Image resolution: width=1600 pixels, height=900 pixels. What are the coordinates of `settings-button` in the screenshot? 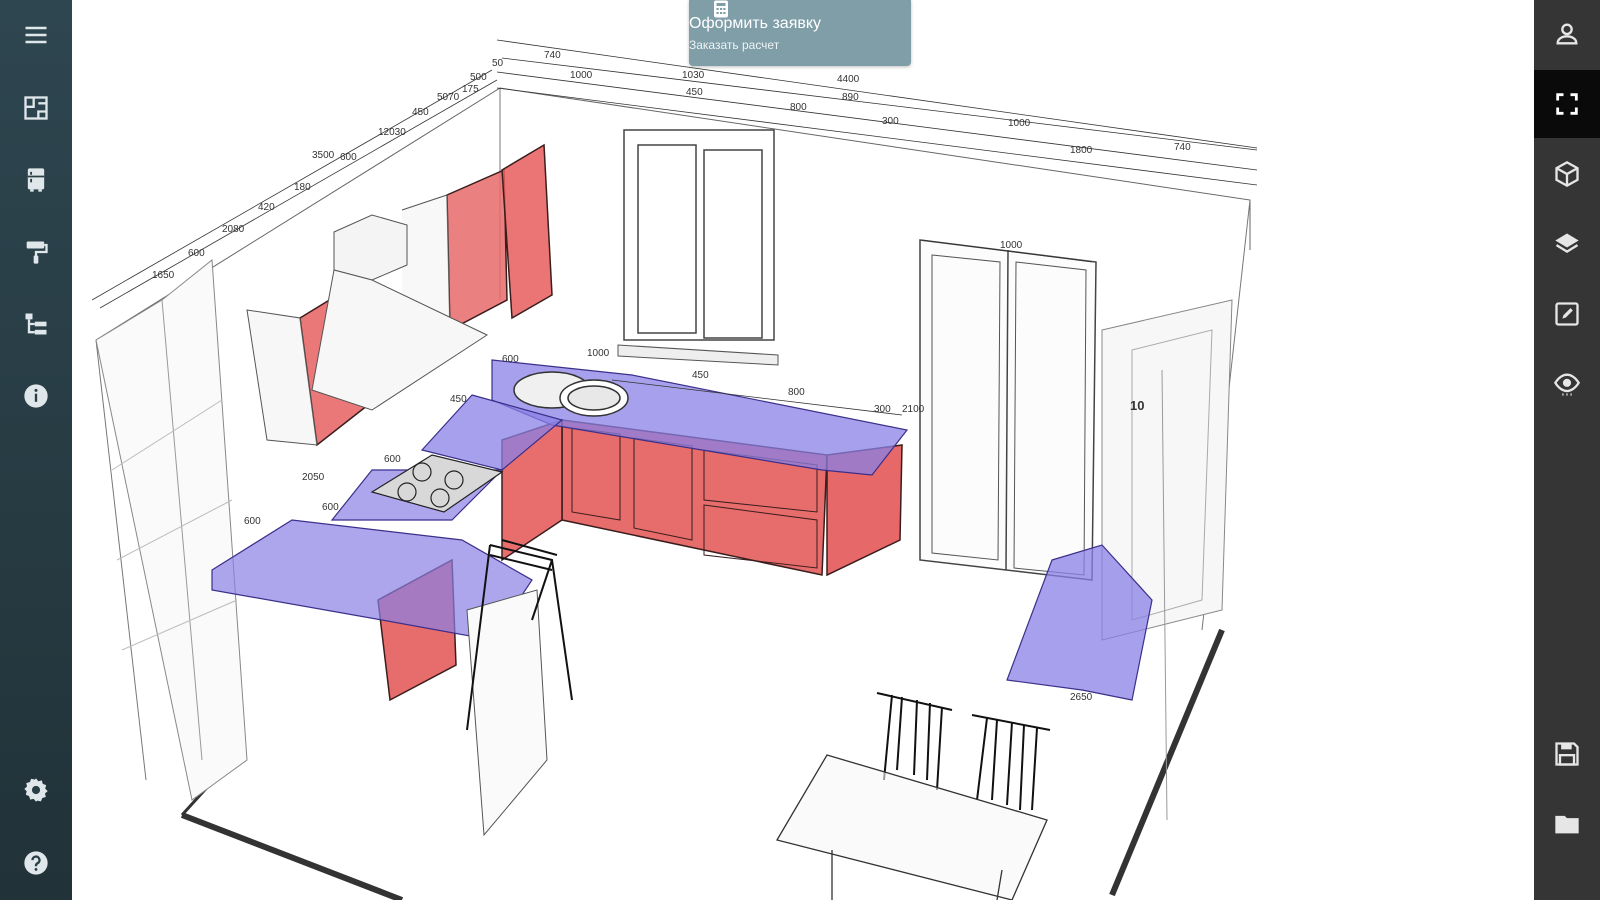 It's located at (36, 790).